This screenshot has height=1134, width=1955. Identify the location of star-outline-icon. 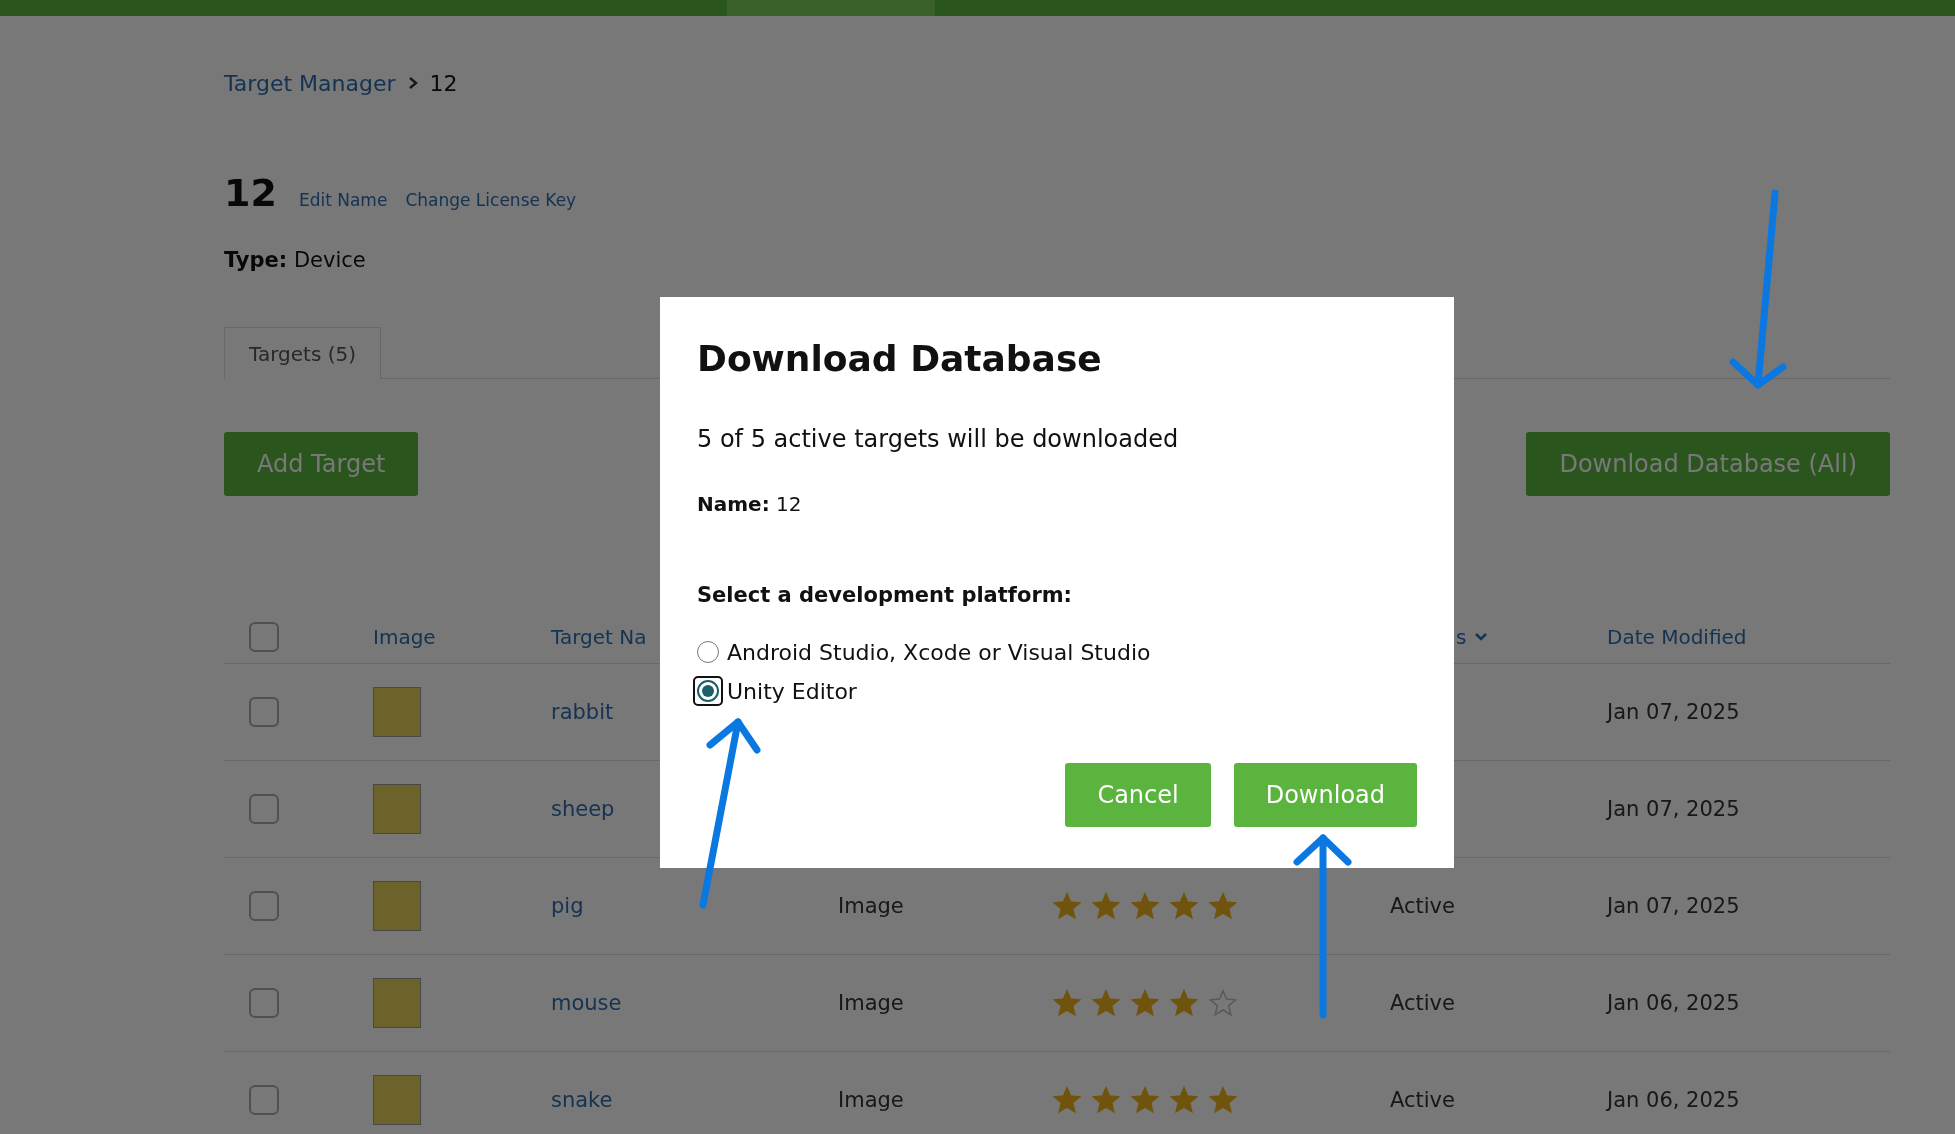
(1223, 1003).